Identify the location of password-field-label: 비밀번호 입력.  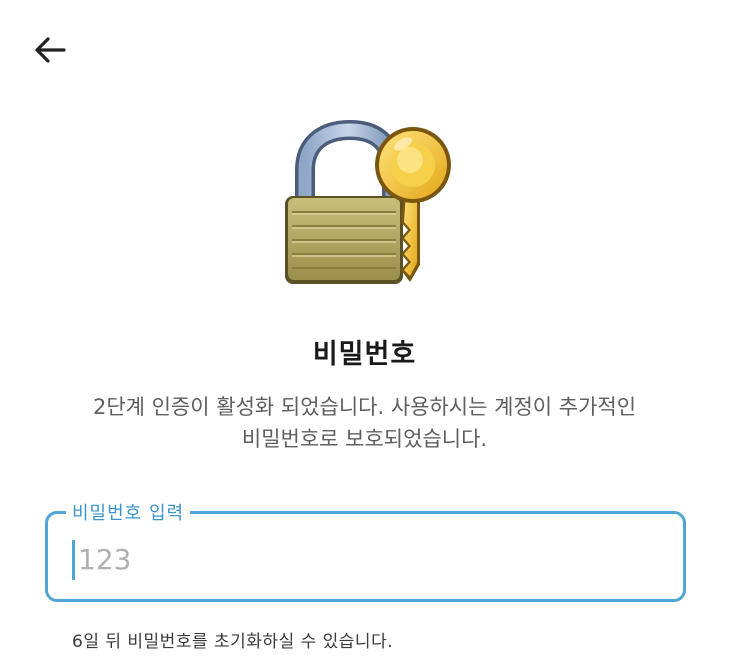
(128, 512).